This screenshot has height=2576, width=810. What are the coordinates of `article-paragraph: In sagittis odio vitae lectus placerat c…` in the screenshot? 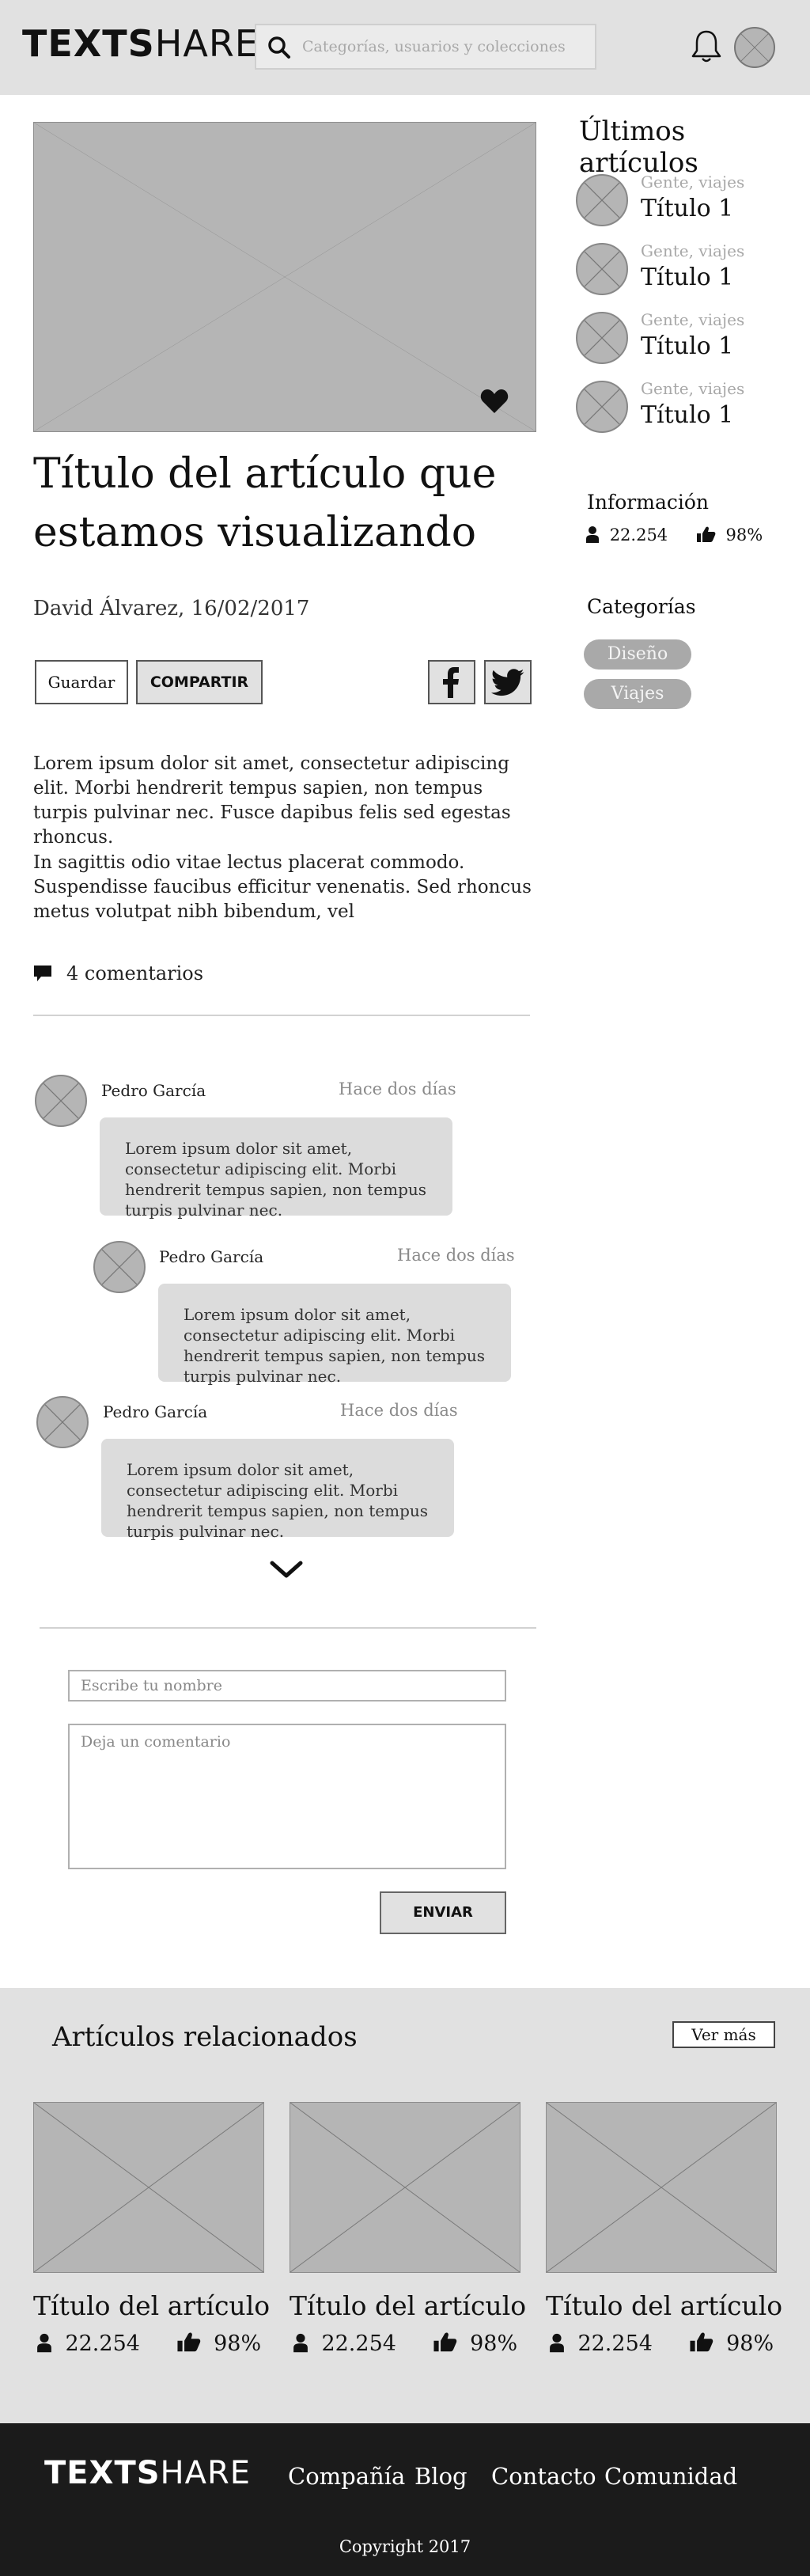 It's located at (282, 887).